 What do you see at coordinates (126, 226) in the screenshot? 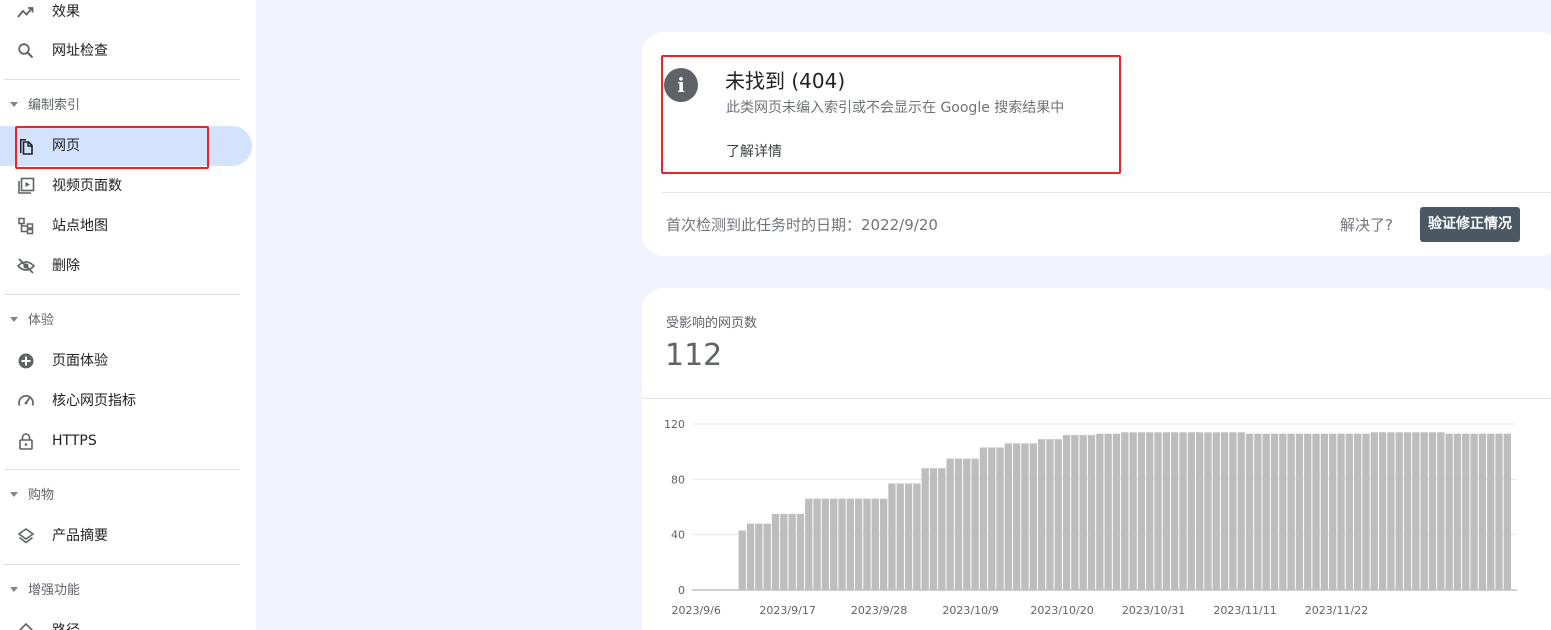
I see `sidebar-item-sitemaps: 站点地图` at bounding box center [126, 226].